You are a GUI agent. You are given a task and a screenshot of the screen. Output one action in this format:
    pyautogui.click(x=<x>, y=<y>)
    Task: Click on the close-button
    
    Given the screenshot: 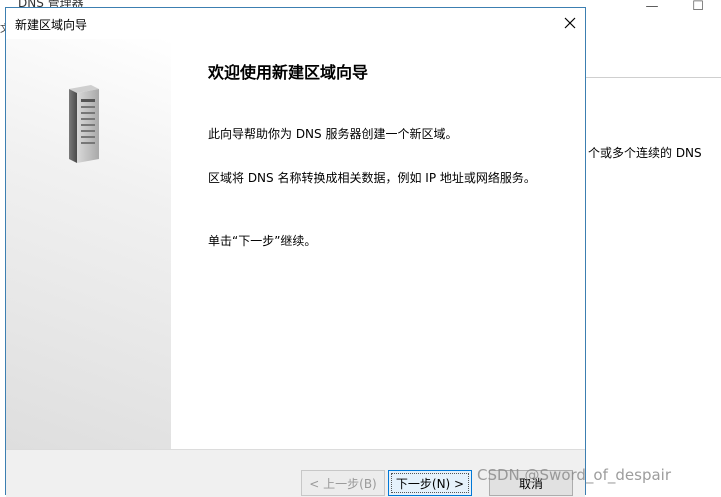 What is the action you would take?
    pyautogui.click(x=570, y=23)
    